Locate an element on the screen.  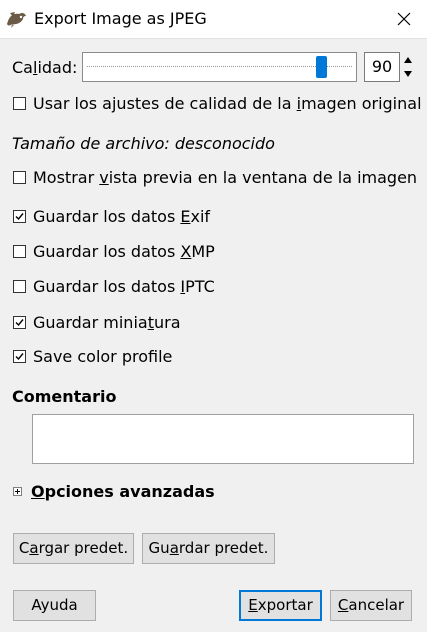
quality-slider is located at coordinates (219, 67).